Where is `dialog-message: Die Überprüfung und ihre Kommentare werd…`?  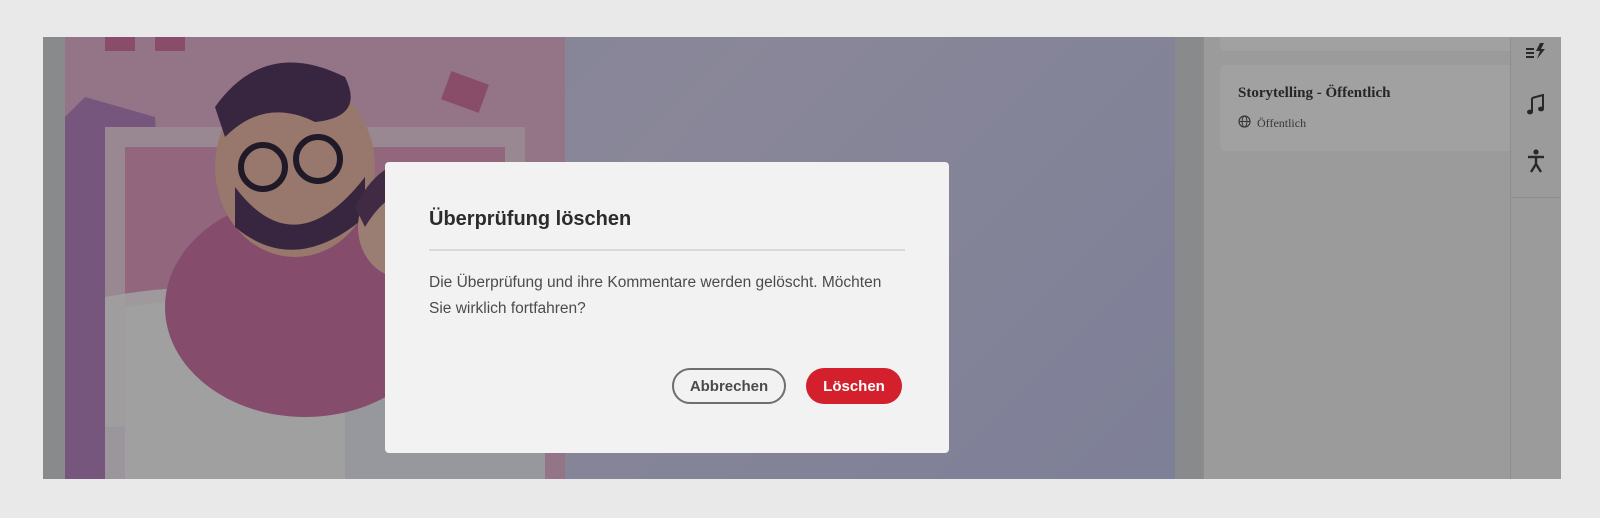 dialog-message: Die Überprüfung und ihre Kommentare werd… is located at coordinates (655, 295).